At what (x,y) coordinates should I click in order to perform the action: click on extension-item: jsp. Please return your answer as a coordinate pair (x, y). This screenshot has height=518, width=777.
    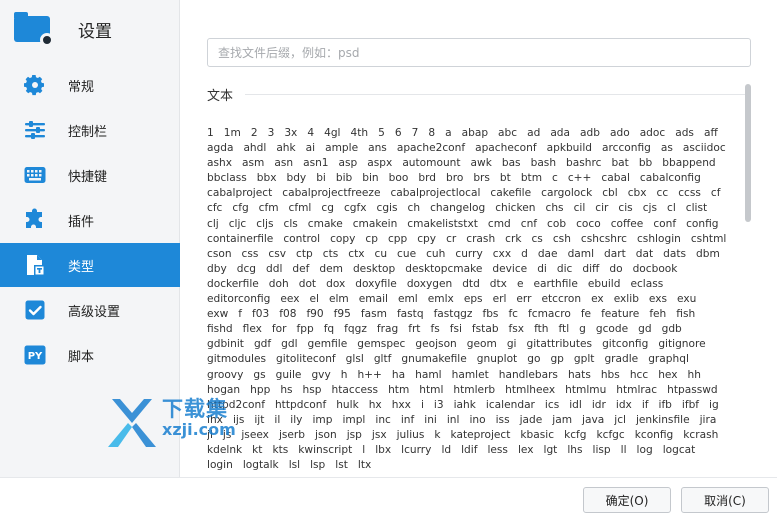
    Looking at the image, I should click on (354, 435).